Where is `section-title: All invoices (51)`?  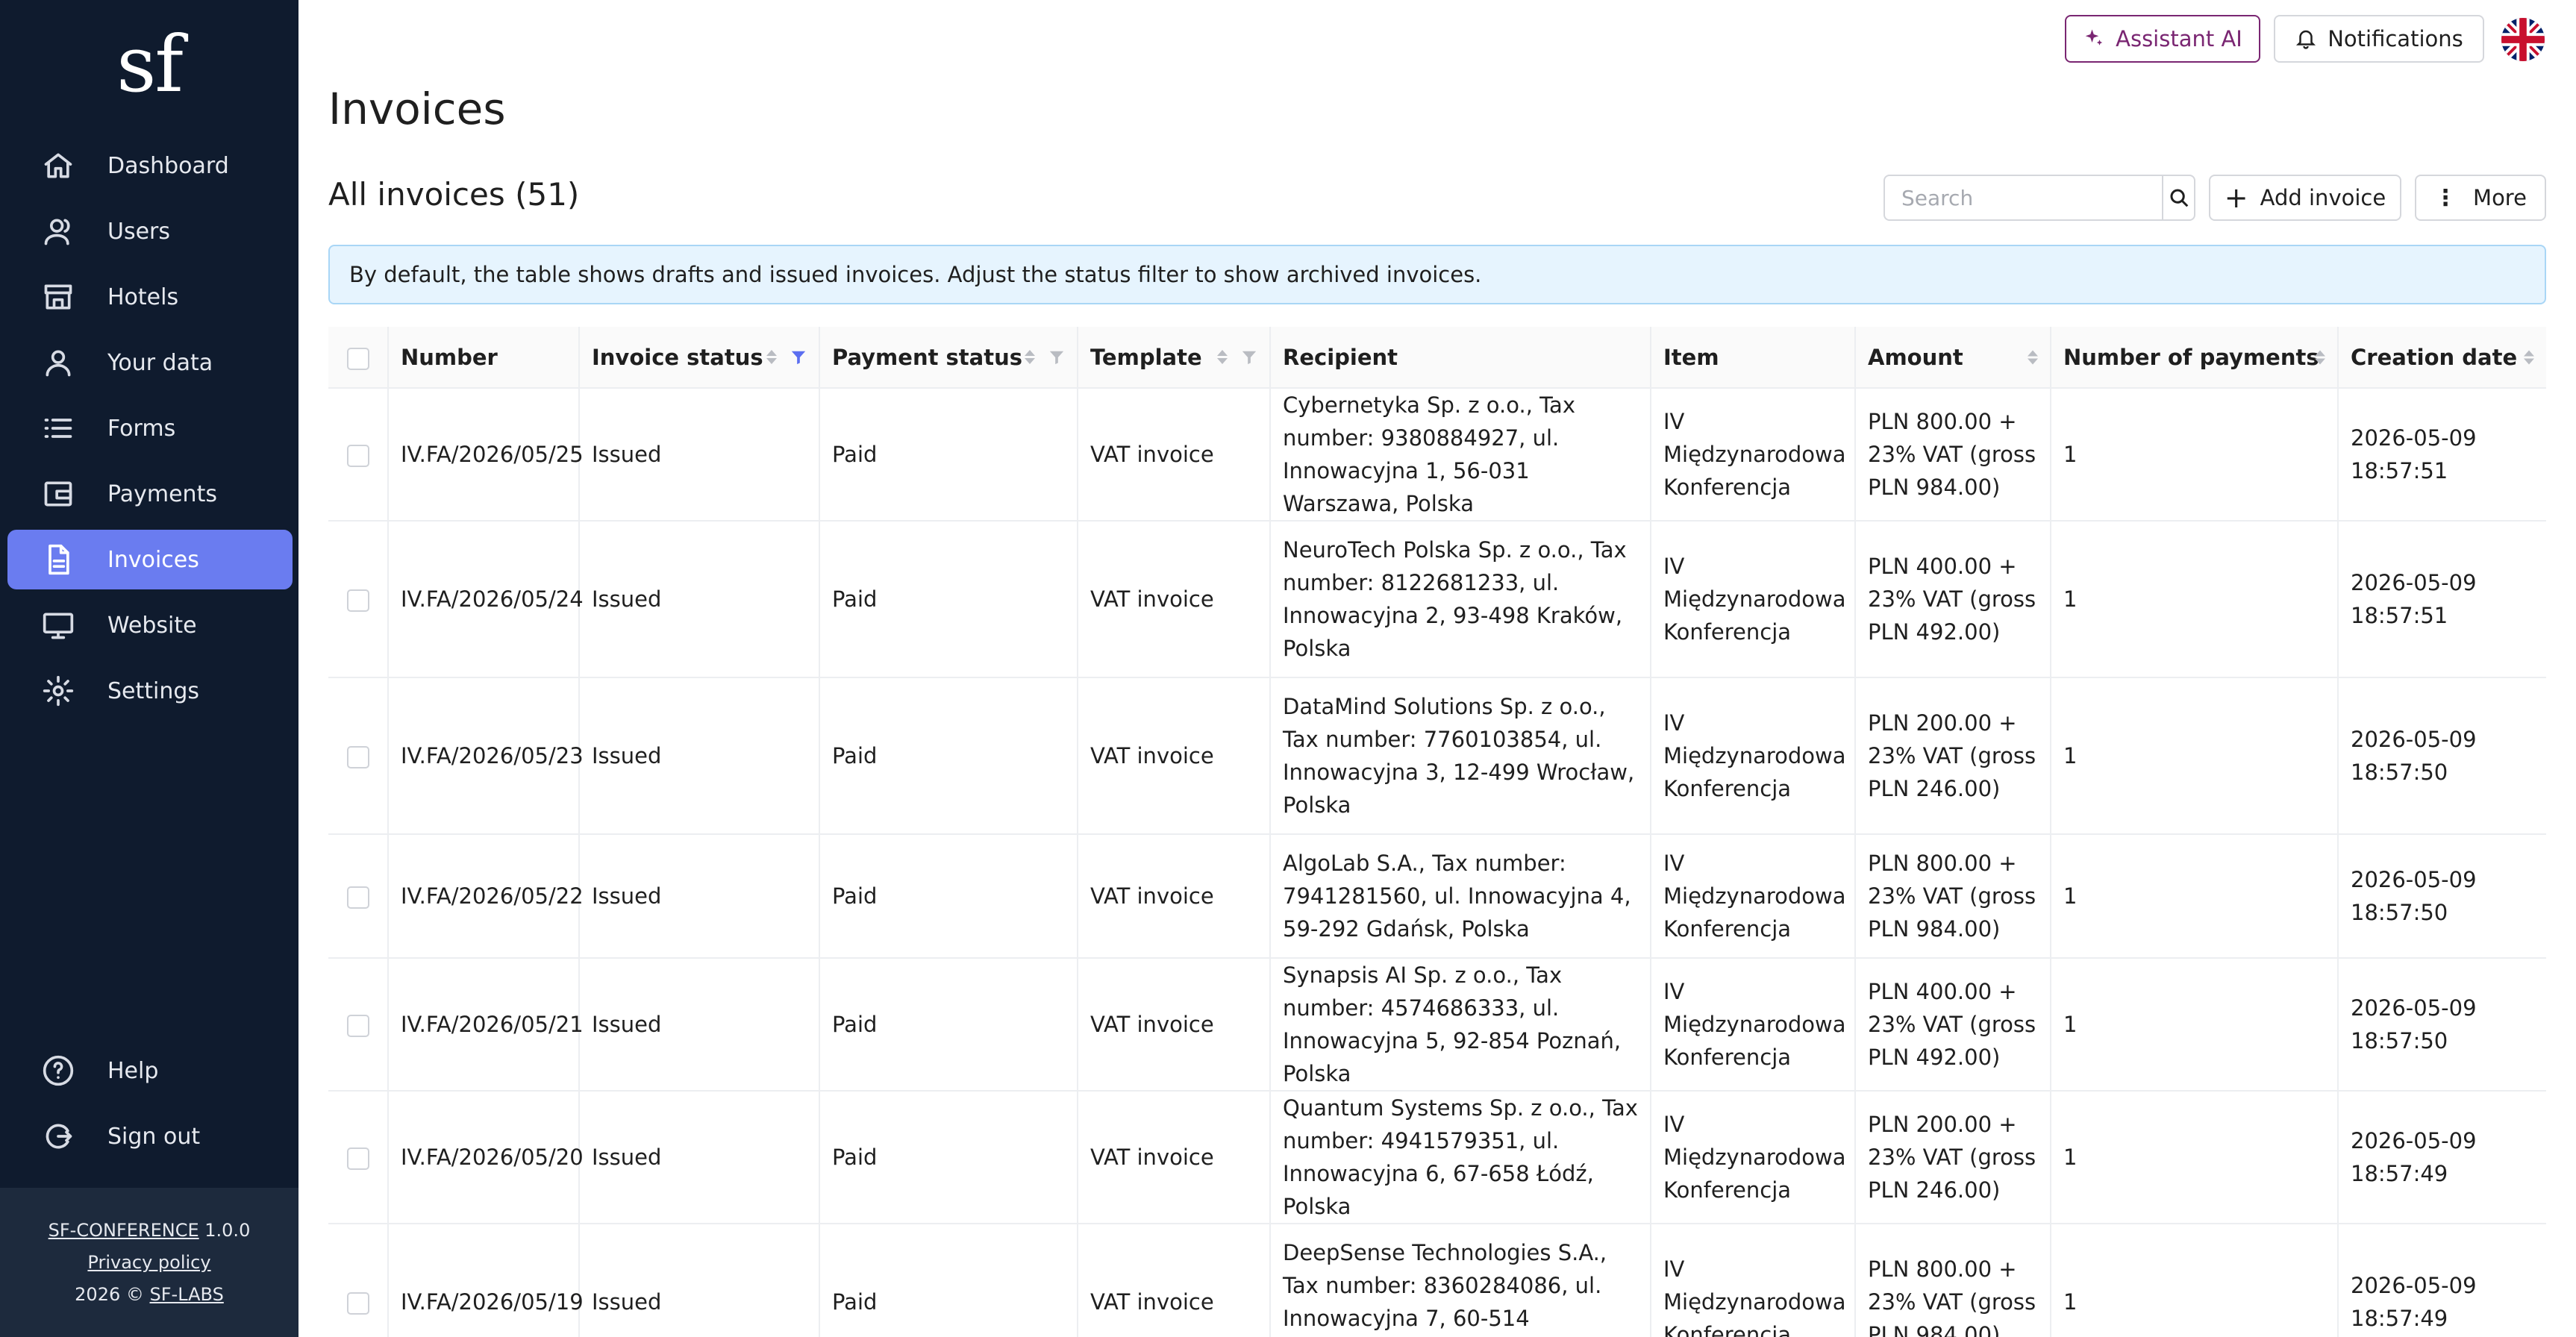
section-title: All invoices (51) is located at coordinates (454, 195).